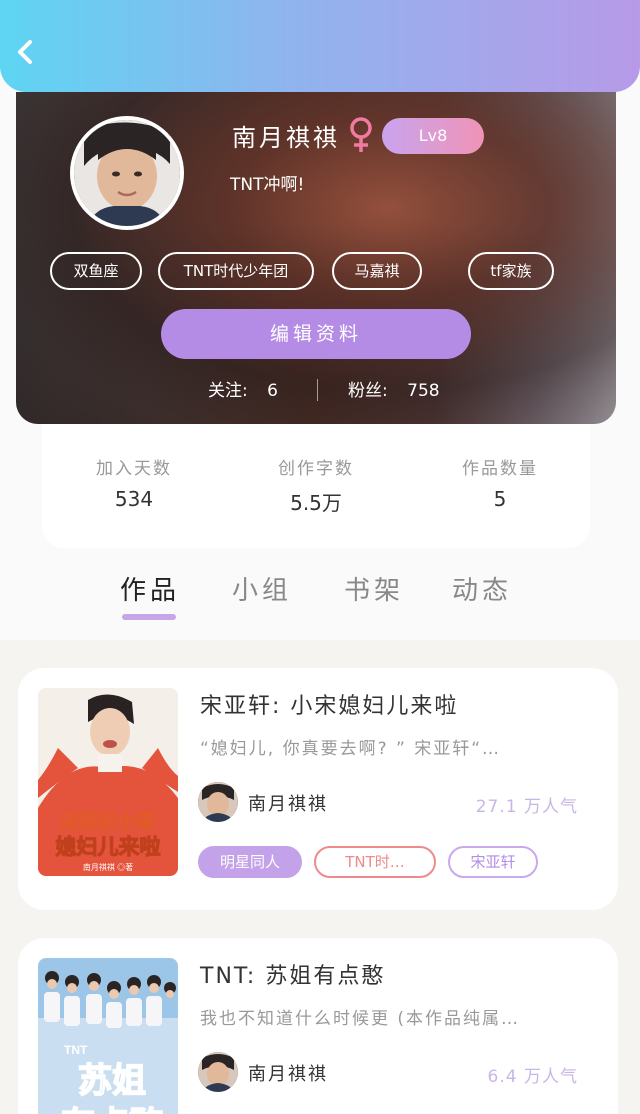 This screenshot has height=1114, width=640. Describe the element at coordinates (107, 821) in the screenshot. I see `cover-title-line: 宋亚轩小宋` at that location.